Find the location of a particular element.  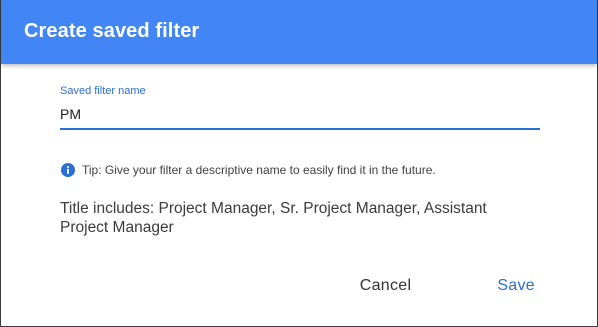

saved-filter-name-label: Saved filter name is located at coordinates (103, 91).